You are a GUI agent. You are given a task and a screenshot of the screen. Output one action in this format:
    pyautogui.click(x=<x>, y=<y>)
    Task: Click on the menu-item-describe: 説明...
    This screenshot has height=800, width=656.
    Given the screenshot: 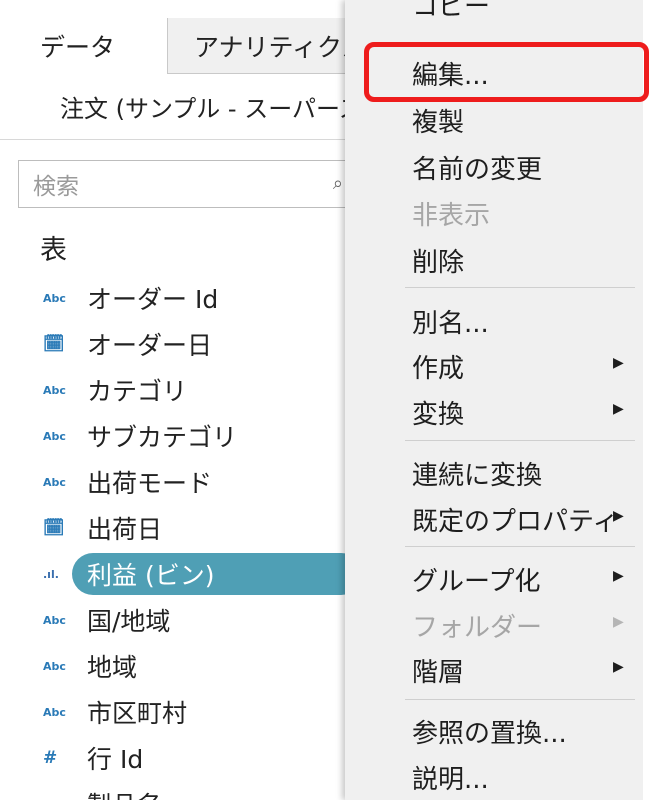 What is the action you would take?
    pyautogui.click(x=450, y=777)
    